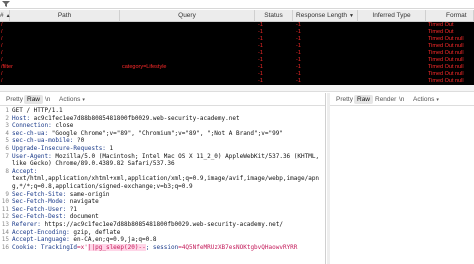  What do you see at coordinates (162, 247) in the screenshot?
I see `cookie-name: ; session` at bounding box center [162, 247].